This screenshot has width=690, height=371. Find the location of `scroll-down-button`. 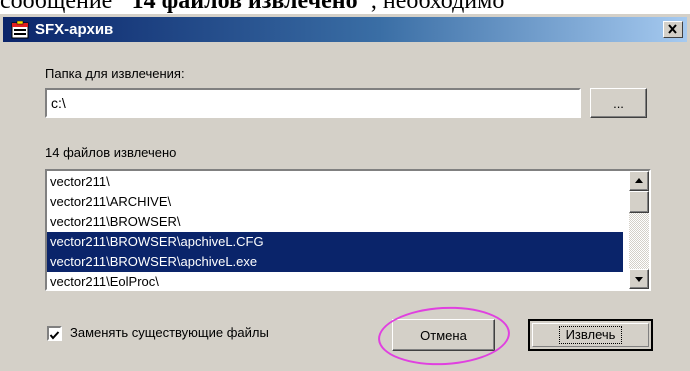

scroll-down-button is located at coordinates (639, 279).